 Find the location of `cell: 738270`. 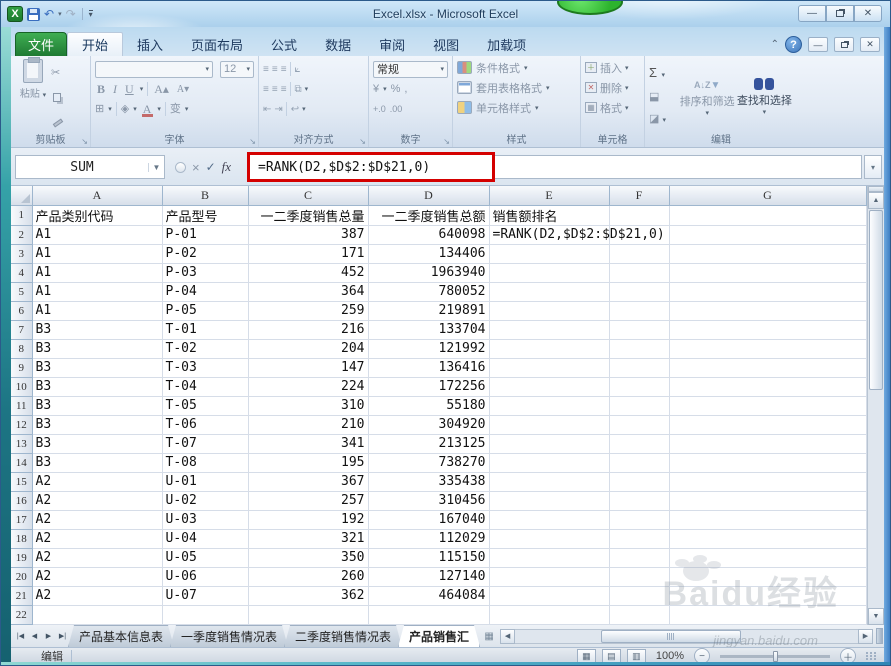

cell: 738270 is located at coordinates (429, 463).